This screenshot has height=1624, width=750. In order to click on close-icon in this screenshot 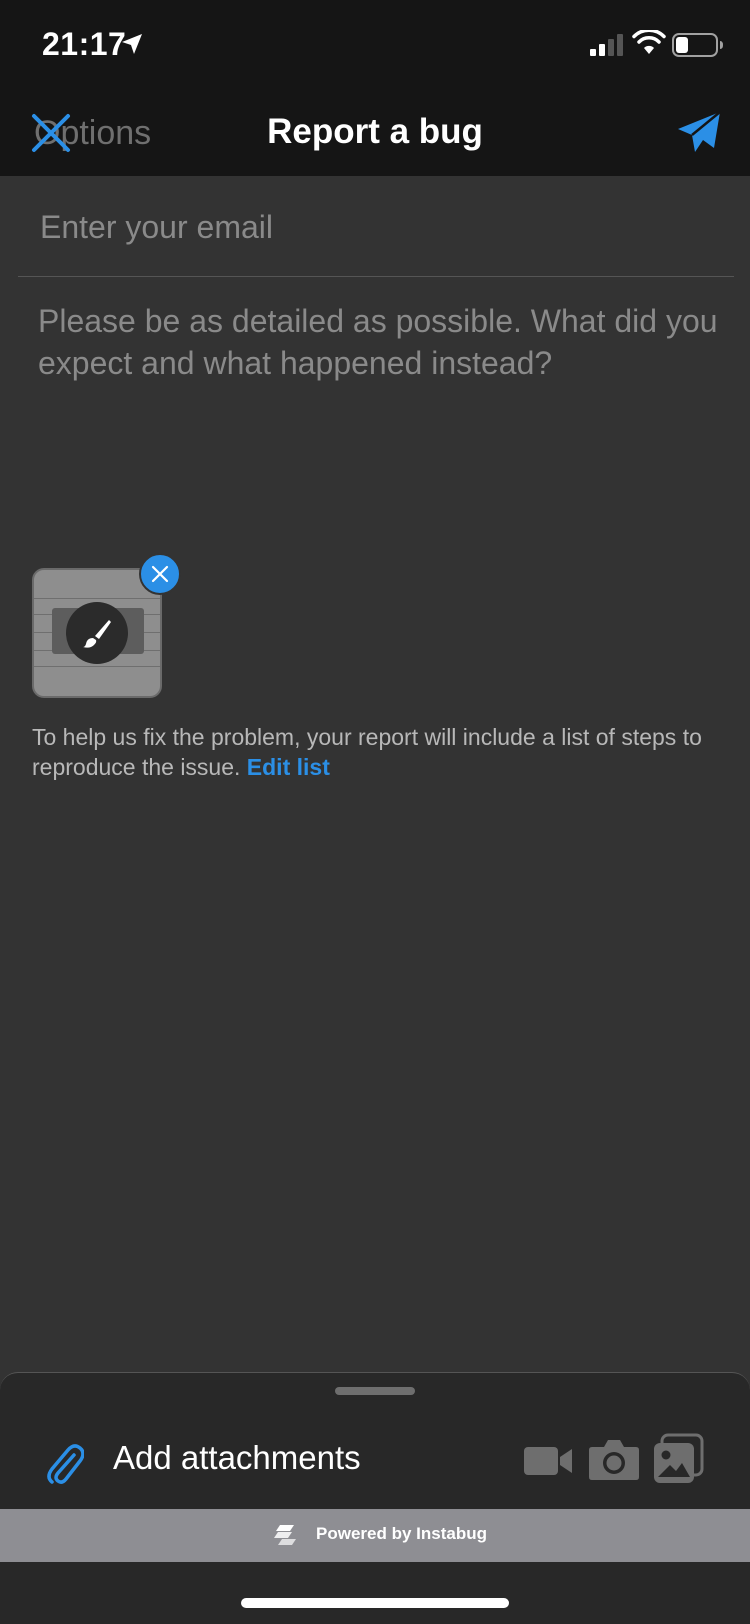, I will do `click(160, 574)`.